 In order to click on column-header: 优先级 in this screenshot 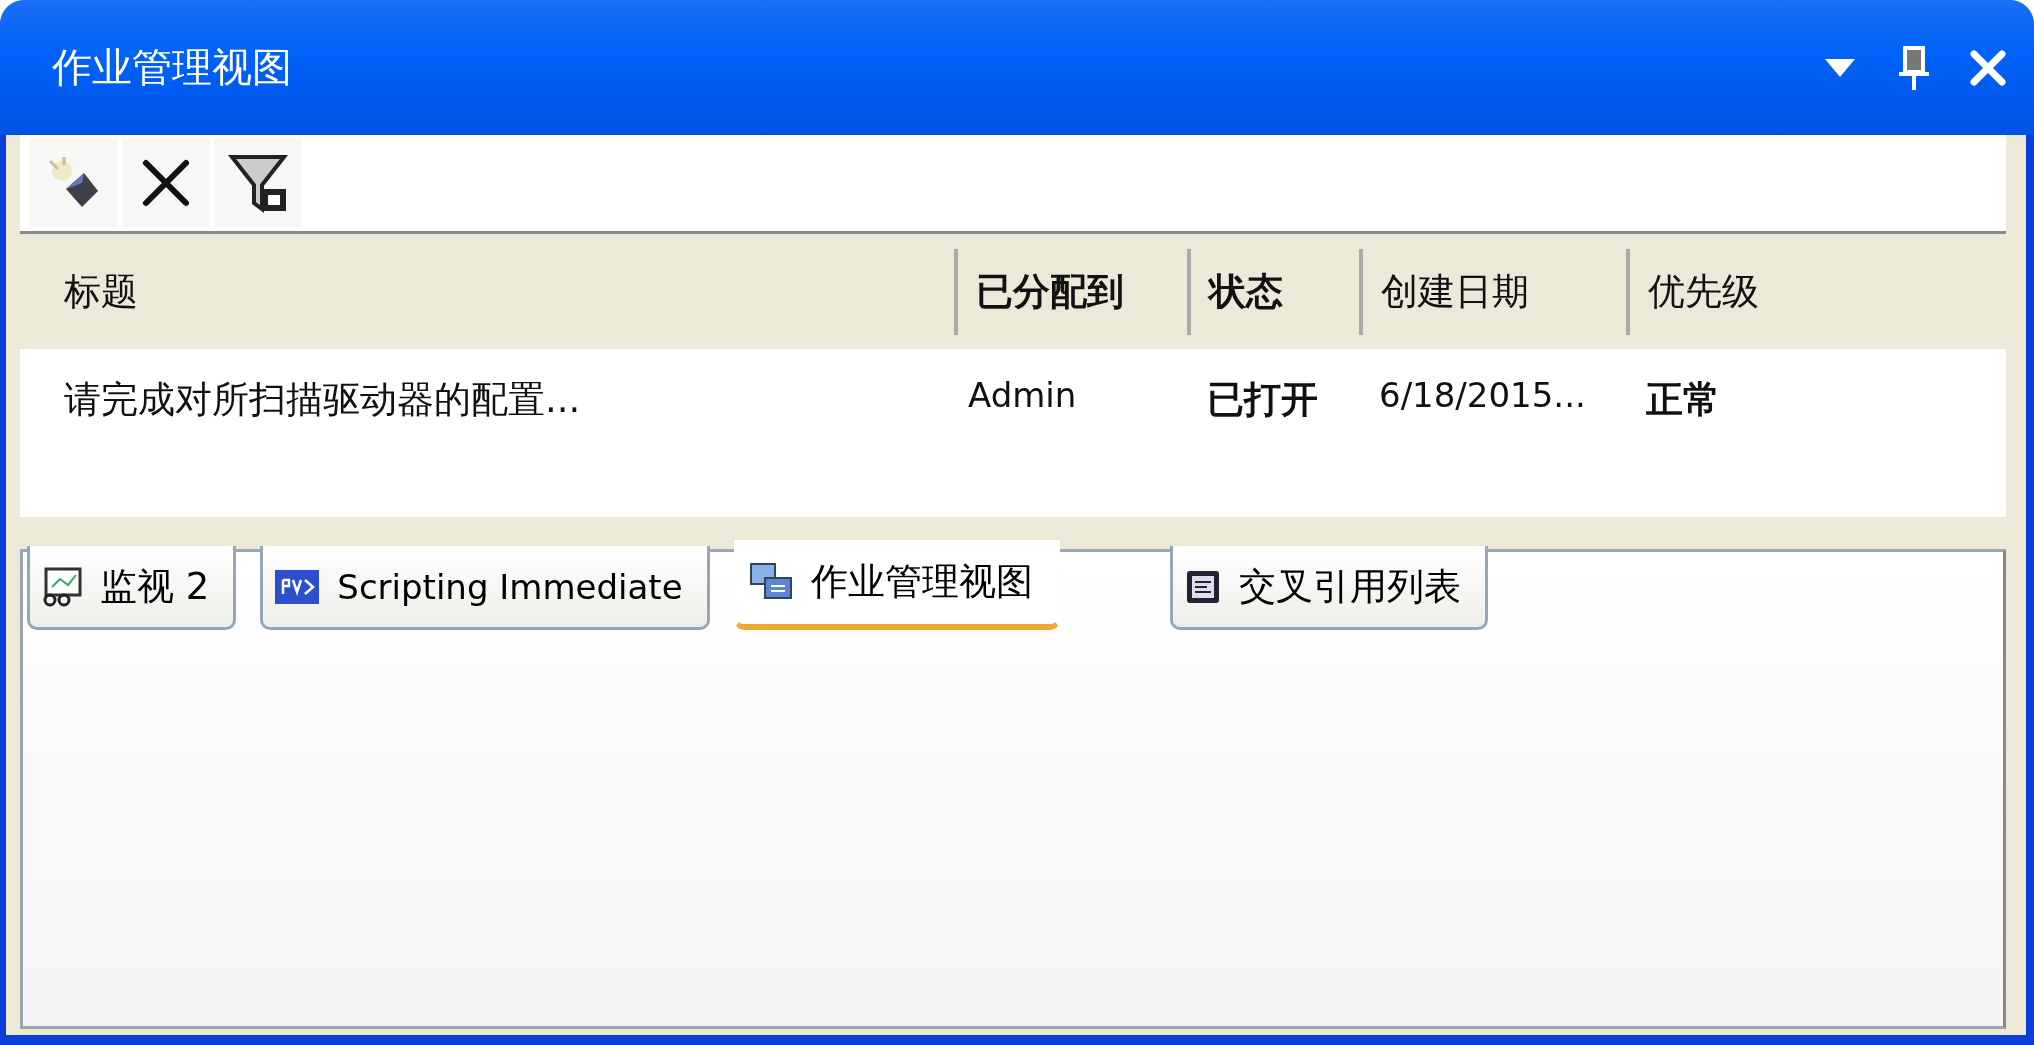, I will do `click(1816, 291)`.